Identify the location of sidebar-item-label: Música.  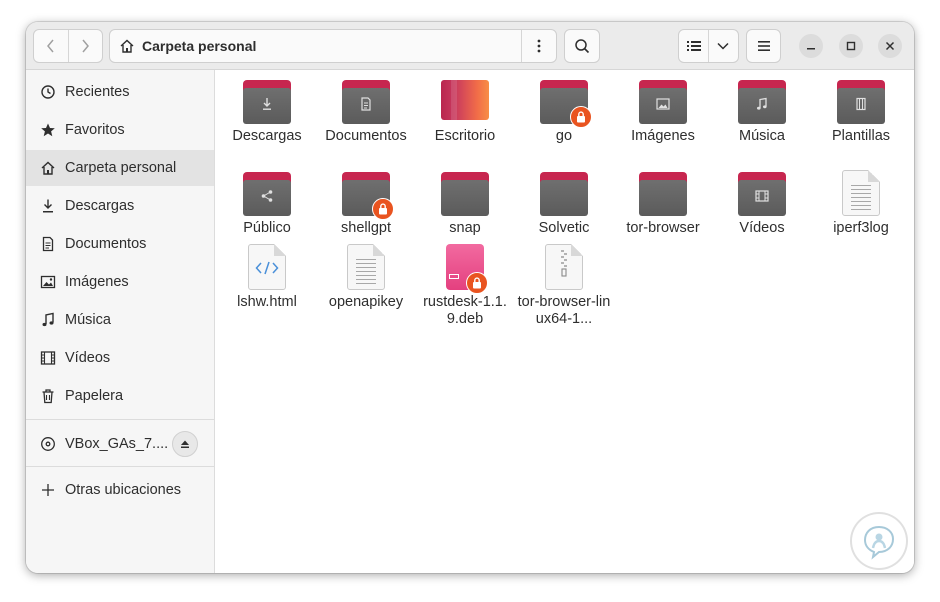
(88, 320).